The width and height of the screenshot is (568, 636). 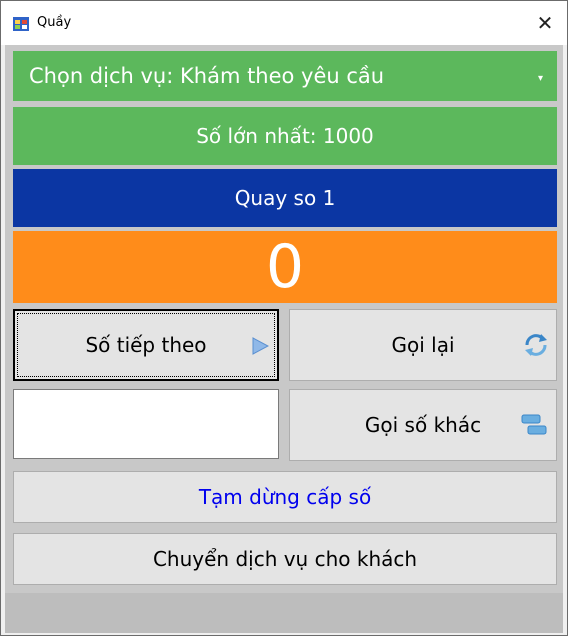 What do you see at coordinates (540, 78) in the screenshot?
I see `chevron-down-icon: ▾` at bounding box center [540, 78].